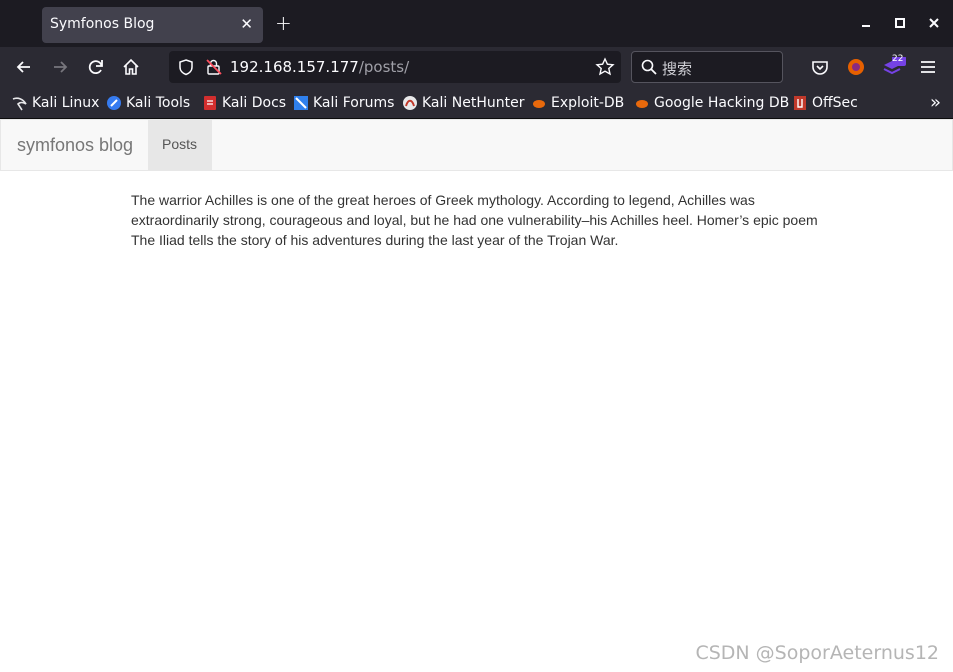 The height and width of the screenshot is (672, 953). Describe the element at coordinates (210, 103) in the screenshot. I see `kali-docs-icon` at that location.